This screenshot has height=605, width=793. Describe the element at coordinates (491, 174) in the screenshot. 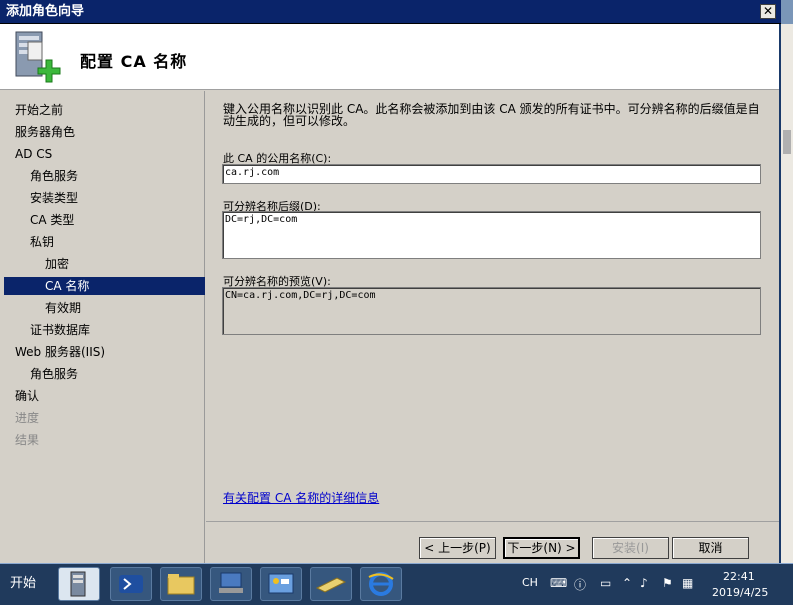

I see `common-name-input: ca.rj.com` at that location.